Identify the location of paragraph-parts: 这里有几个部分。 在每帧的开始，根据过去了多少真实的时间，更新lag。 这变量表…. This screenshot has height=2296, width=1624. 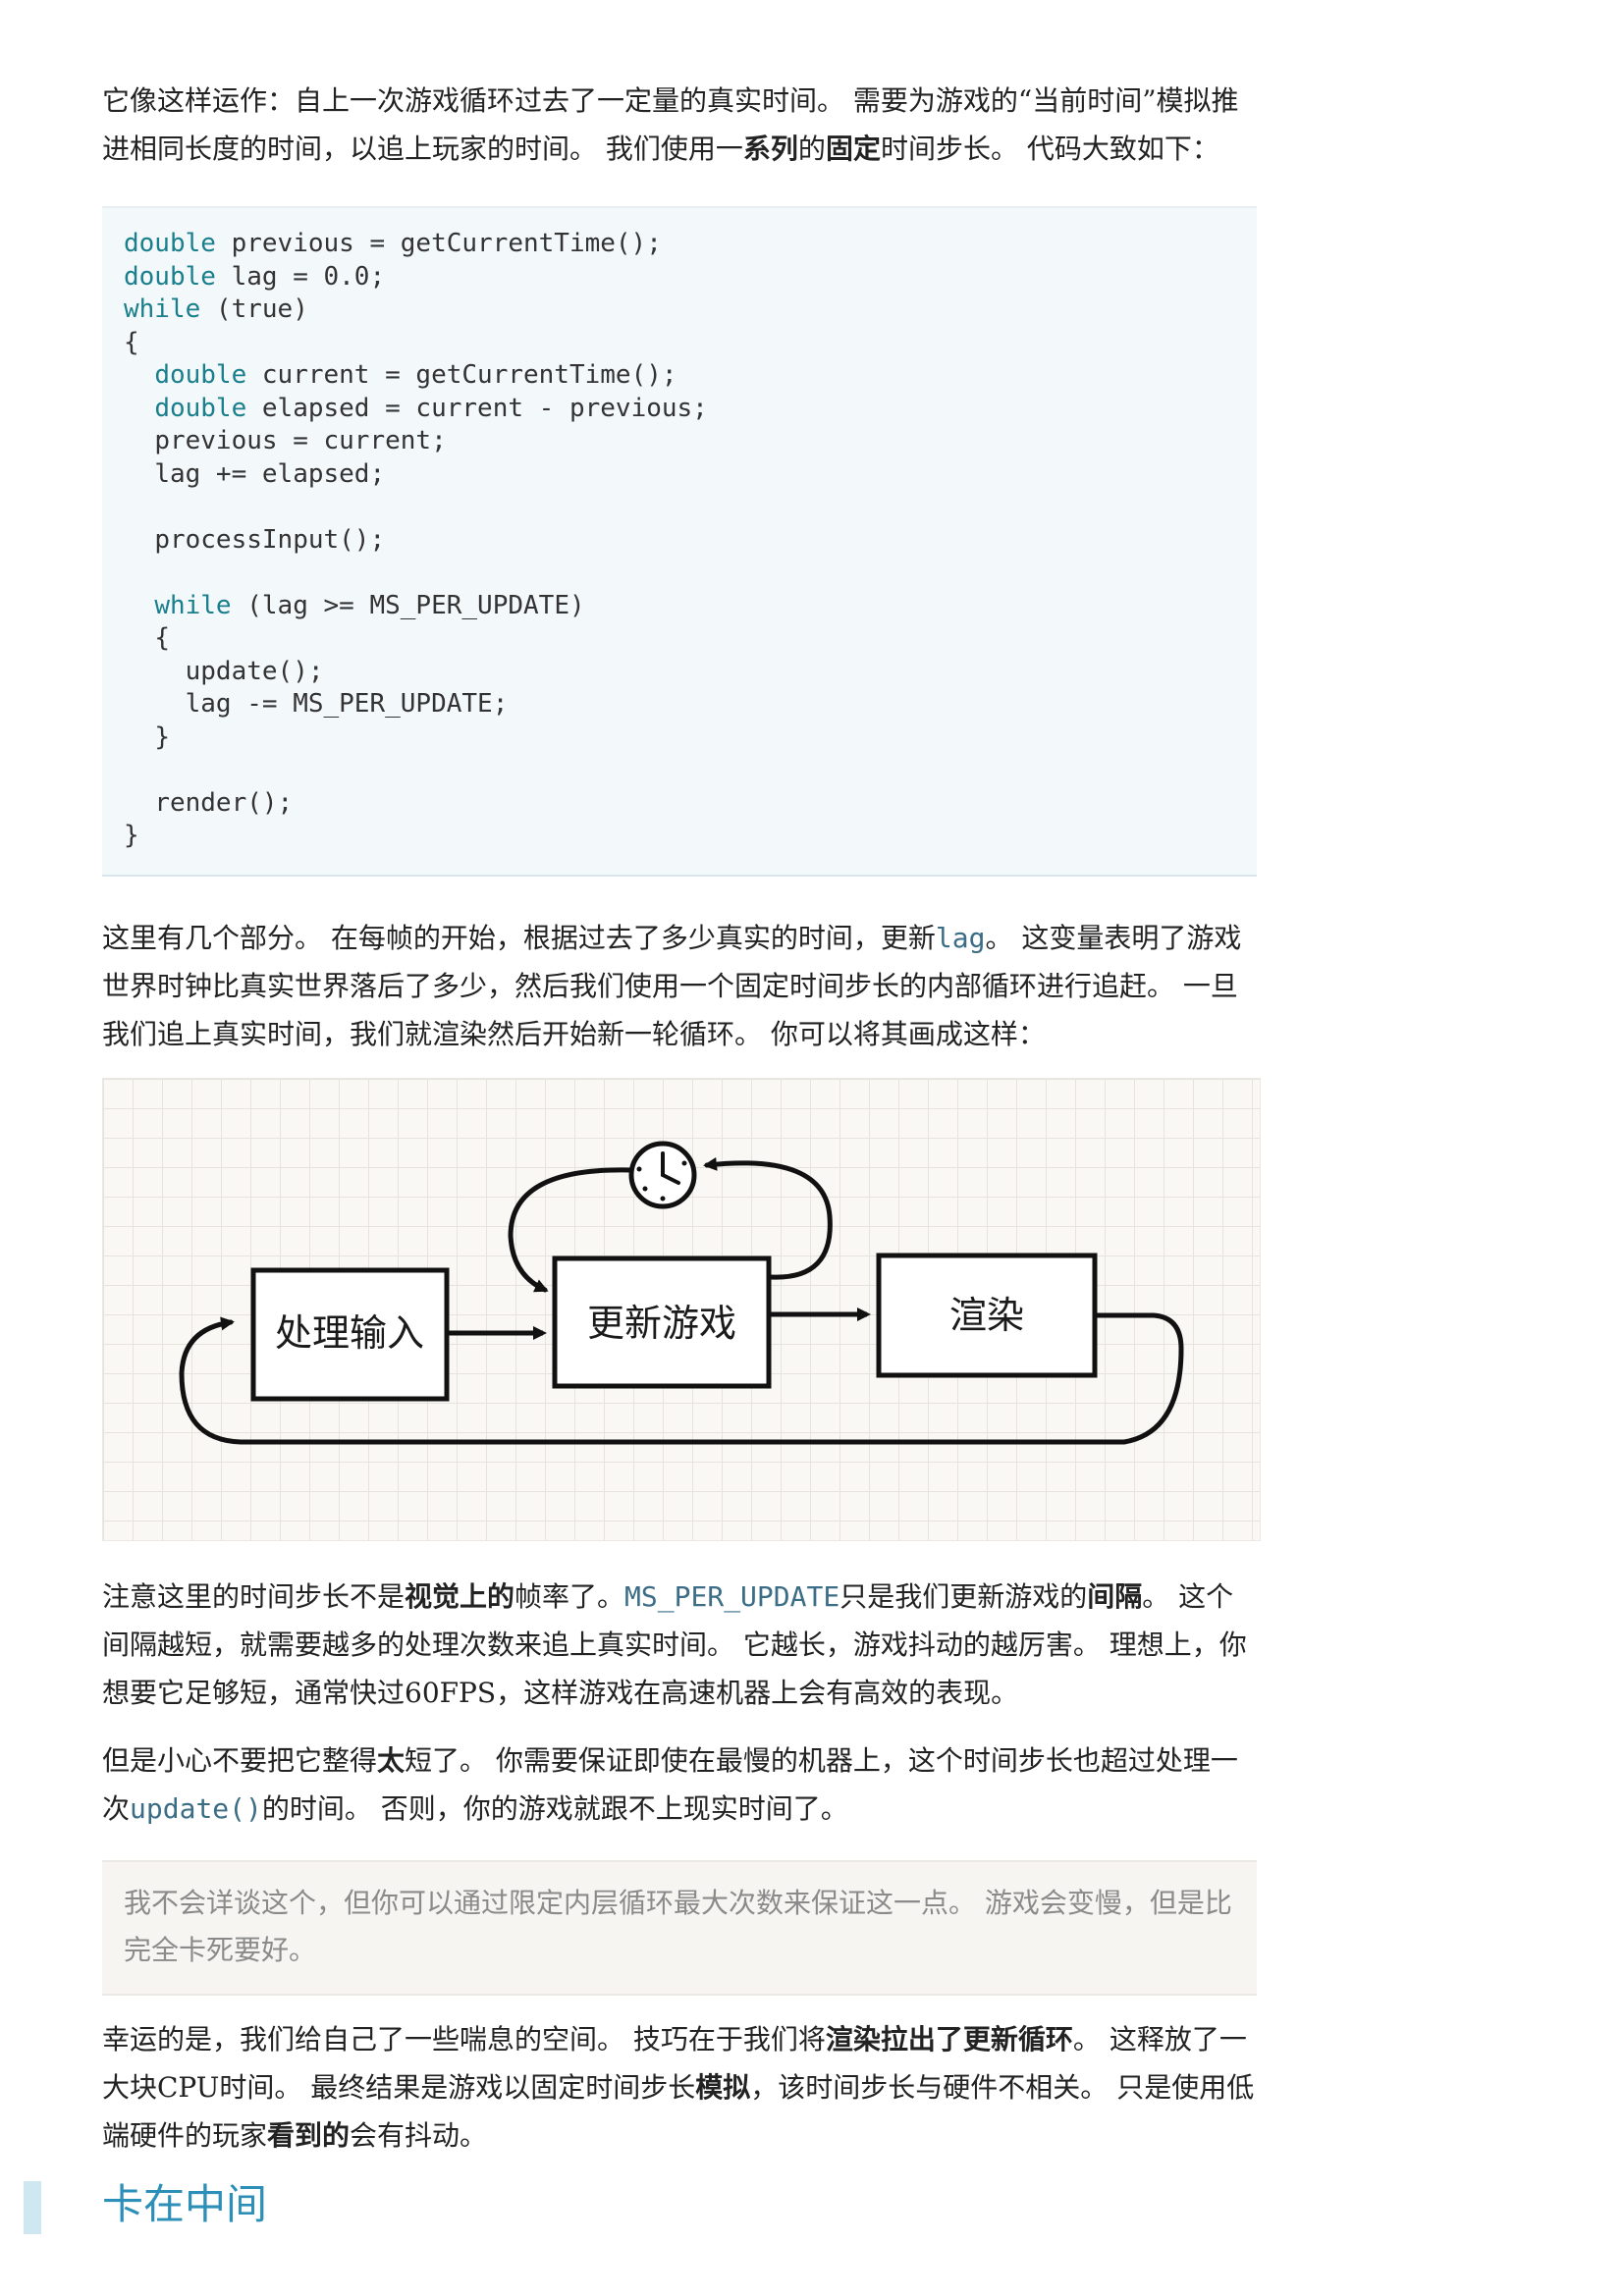
(679, 986).